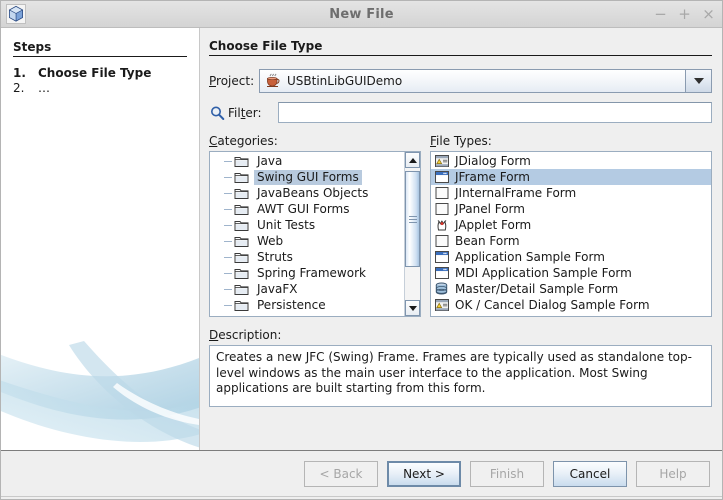 The width and height of the screenshot is (723, 500). I want to click on category-item: Swing GUI Forms, so click(307, 177).